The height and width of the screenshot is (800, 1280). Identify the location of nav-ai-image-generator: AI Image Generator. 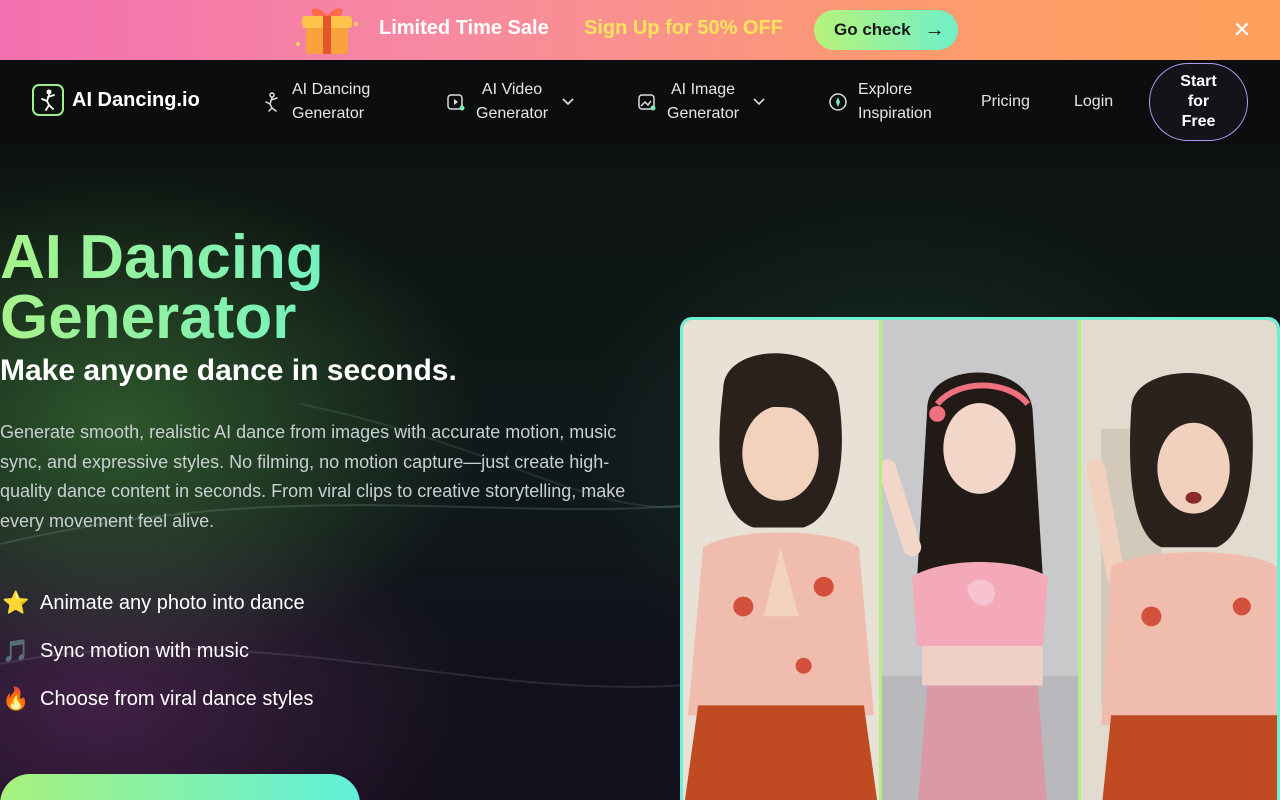
(701, 102).